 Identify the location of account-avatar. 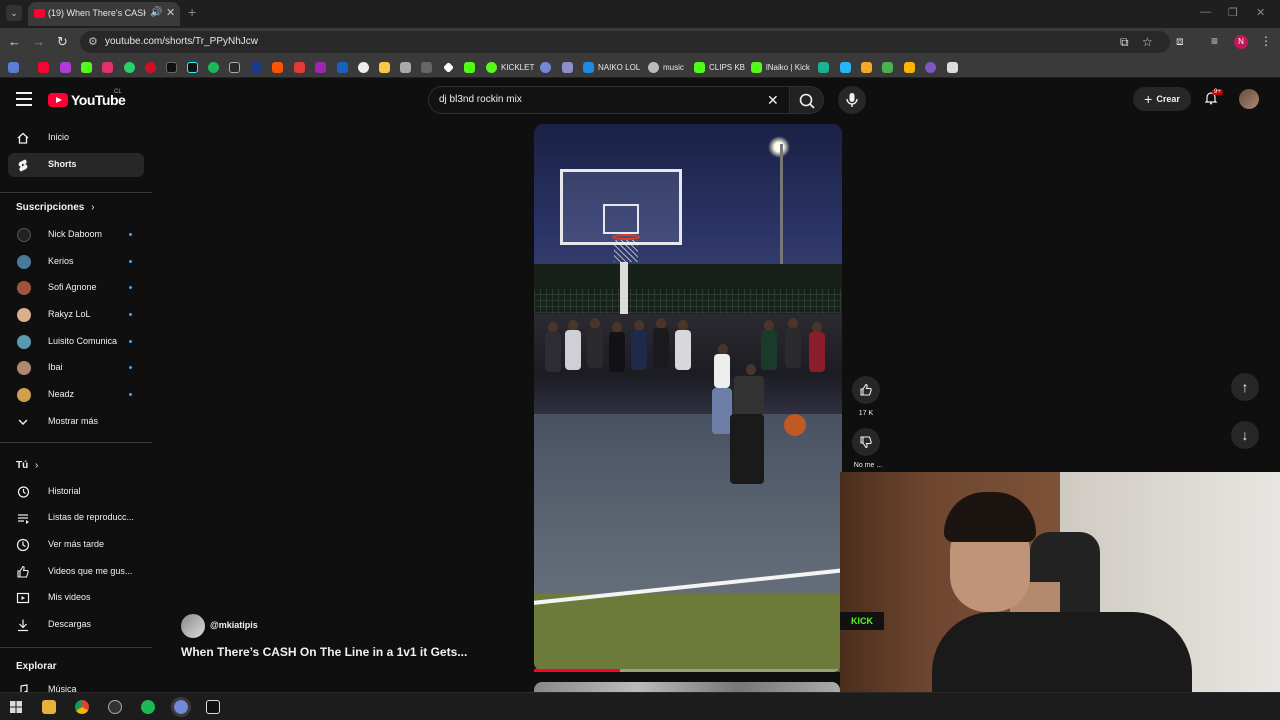
(1249, 99).